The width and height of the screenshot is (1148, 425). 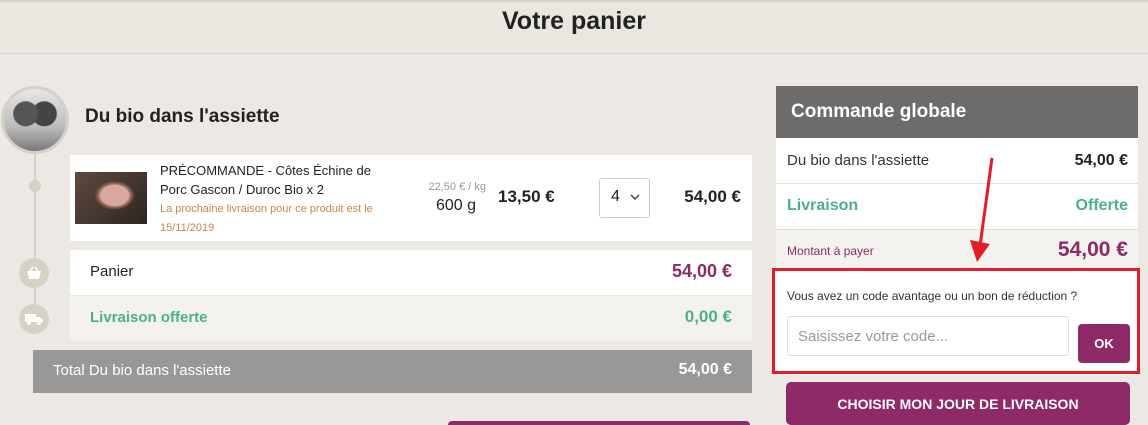 I want to click on basket-icon, so click(x=34, y=273).